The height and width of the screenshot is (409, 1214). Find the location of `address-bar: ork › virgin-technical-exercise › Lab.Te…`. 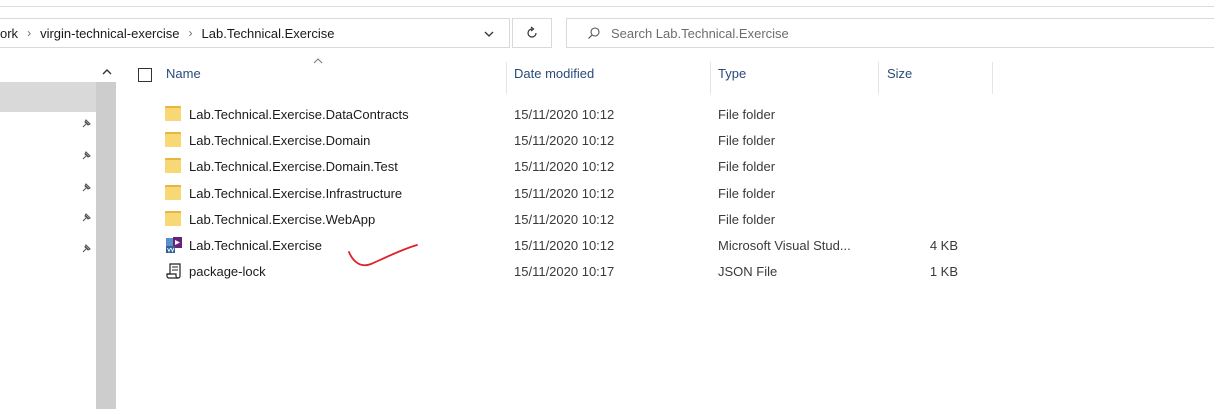

address-bar: ork › virgin-technical-exercise › Lab.Te… is located at coordinates (255, 33).